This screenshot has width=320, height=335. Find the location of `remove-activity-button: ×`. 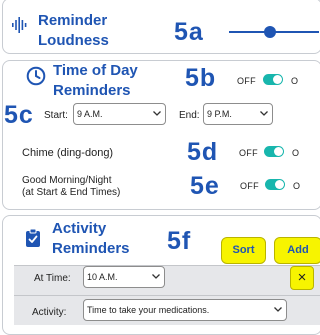

remove-activity-button: × is located at coordinates (302, 278).